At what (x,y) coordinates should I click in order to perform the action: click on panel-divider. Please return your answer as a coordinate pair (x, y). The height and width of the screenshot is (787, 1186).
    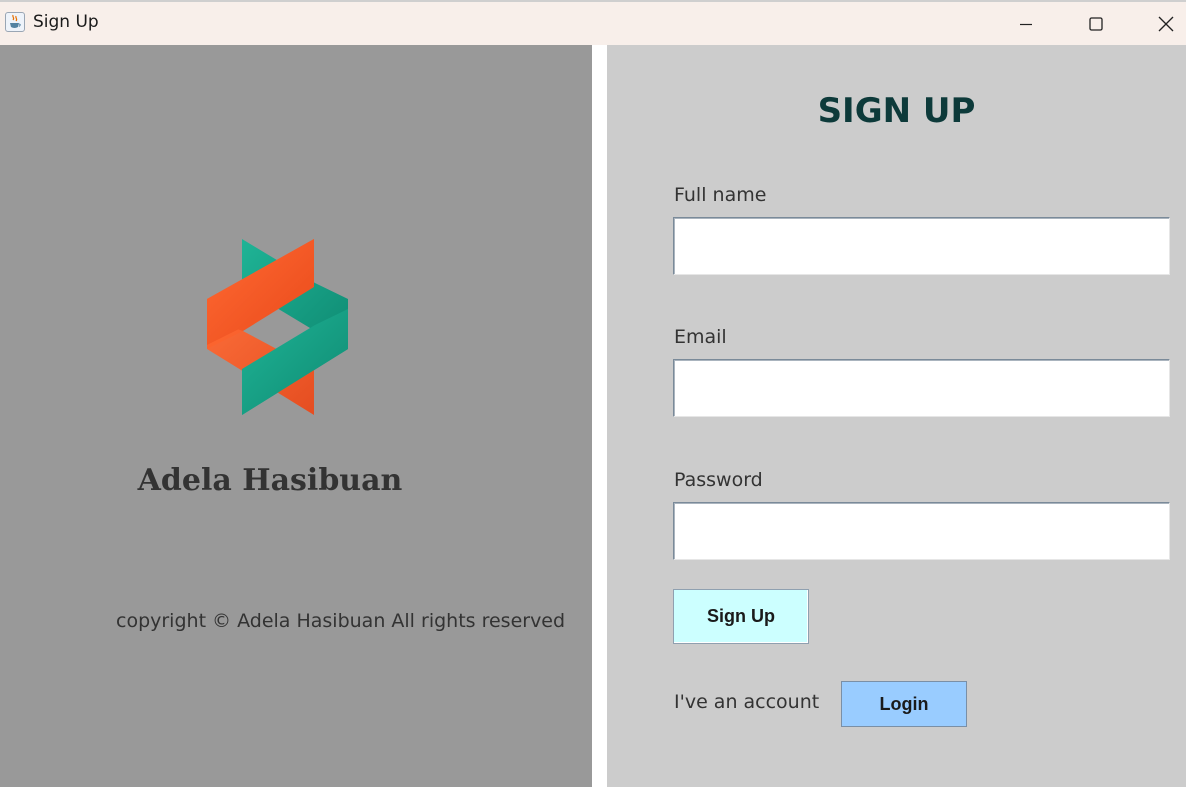
    Looking at the image, I should click on (599, 416).